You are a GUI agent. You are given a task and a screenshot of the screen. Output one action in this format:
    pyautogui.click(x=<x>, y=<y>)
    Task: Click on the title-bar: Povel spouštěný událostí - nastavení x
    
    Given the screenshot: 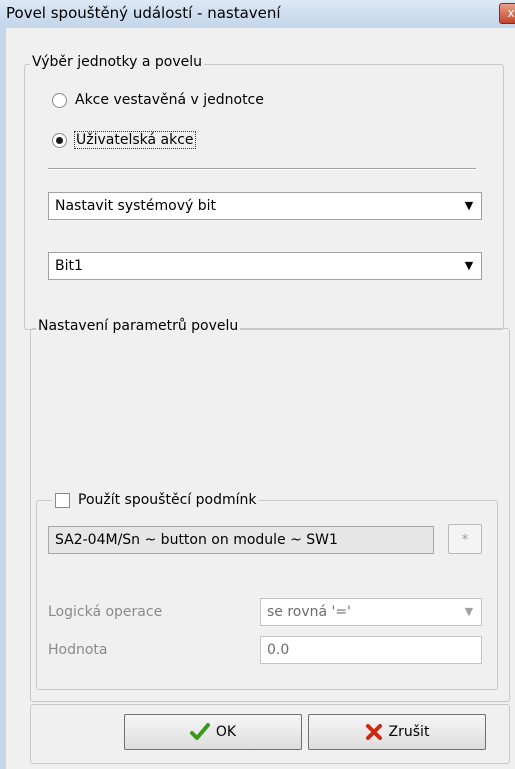 What is the action you would take?
    pyautogui.click(x=257, y=14)
    